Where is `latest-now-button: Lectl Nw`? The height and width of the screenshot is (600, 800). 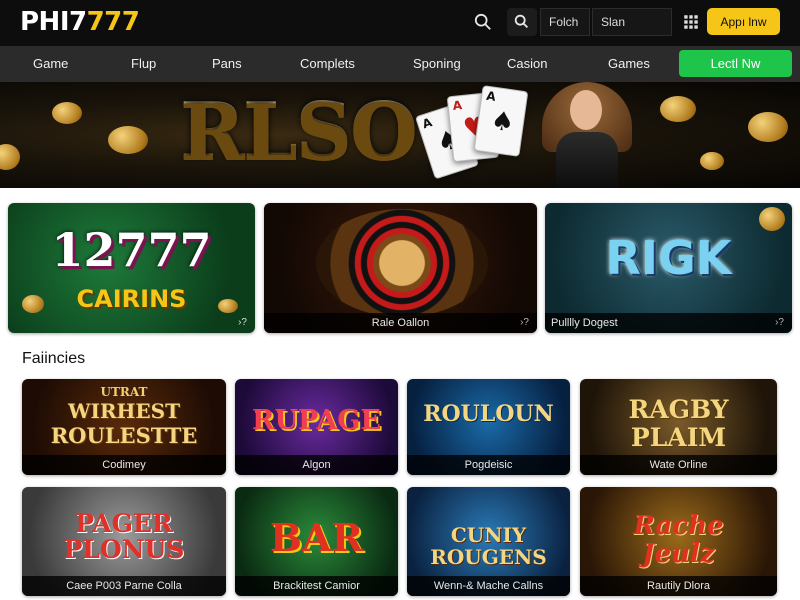 latest-now-button: Lectl Nw is located at coordinates (735, 63).